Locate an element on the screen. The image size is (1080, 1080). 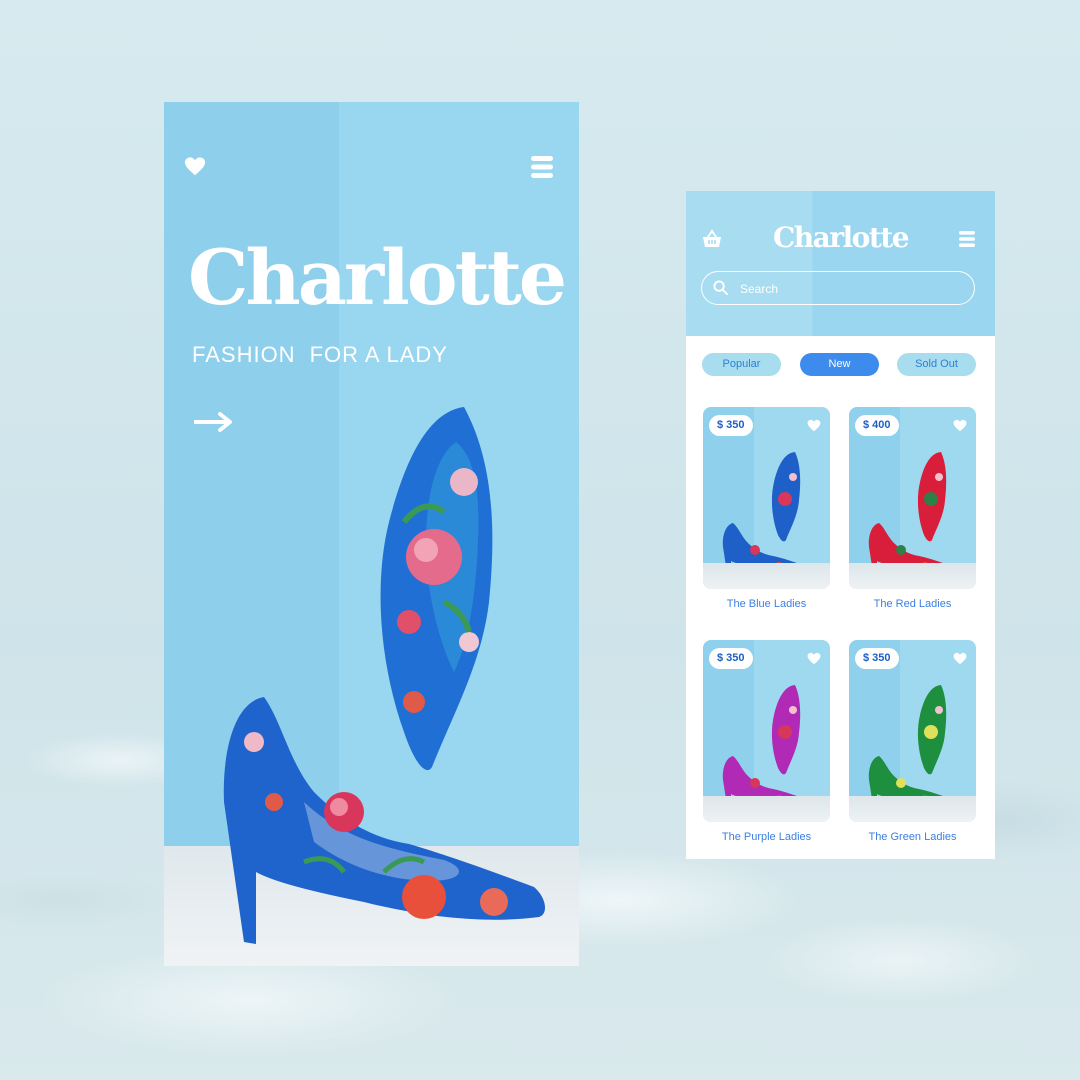
search-input is located at coordinates (850, 289).